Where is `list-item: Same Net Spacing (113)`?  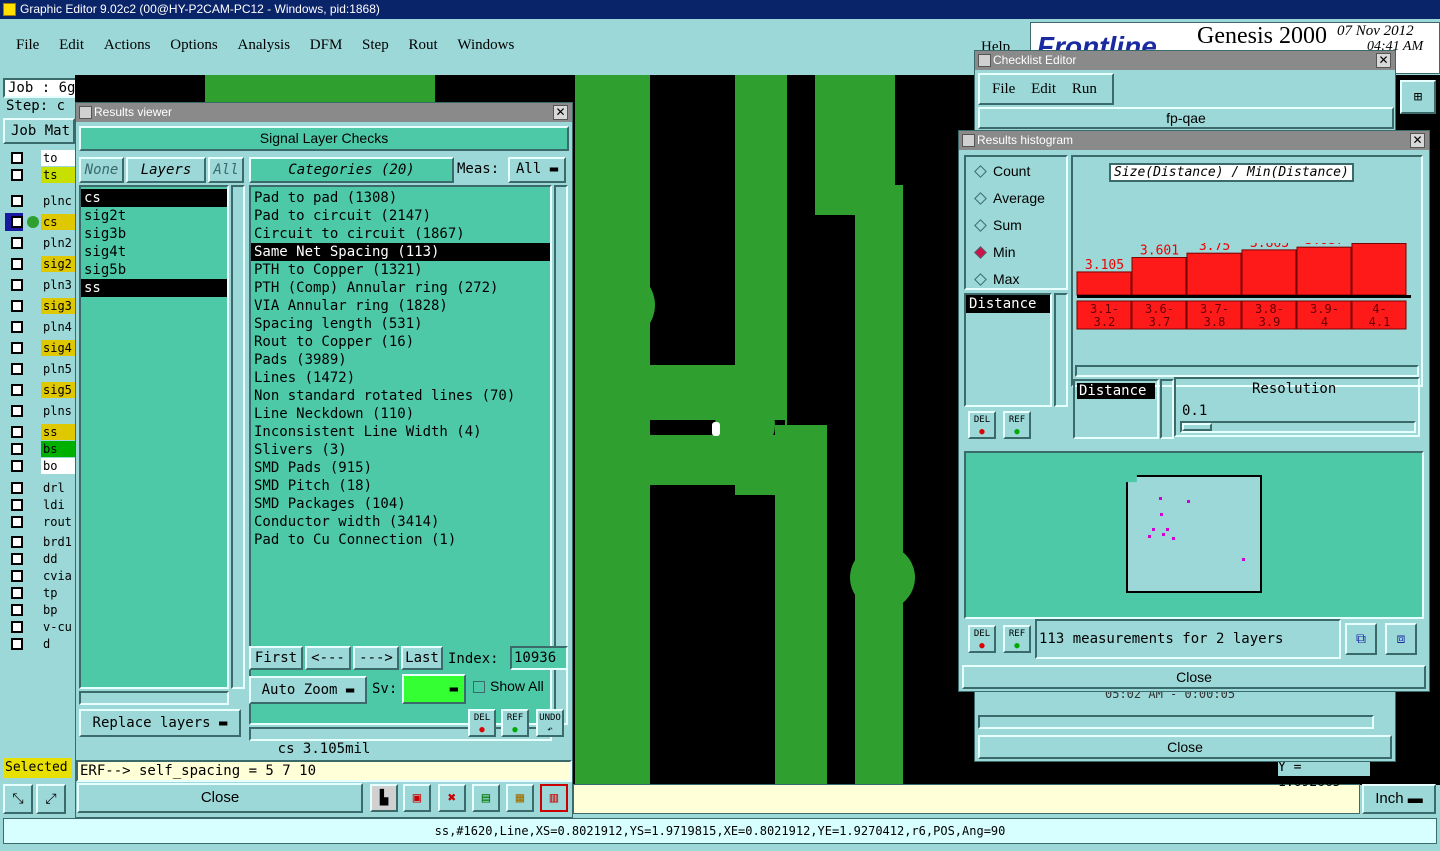
list-item: Same Net Spacing (113) is located at coordinates (400, 252).